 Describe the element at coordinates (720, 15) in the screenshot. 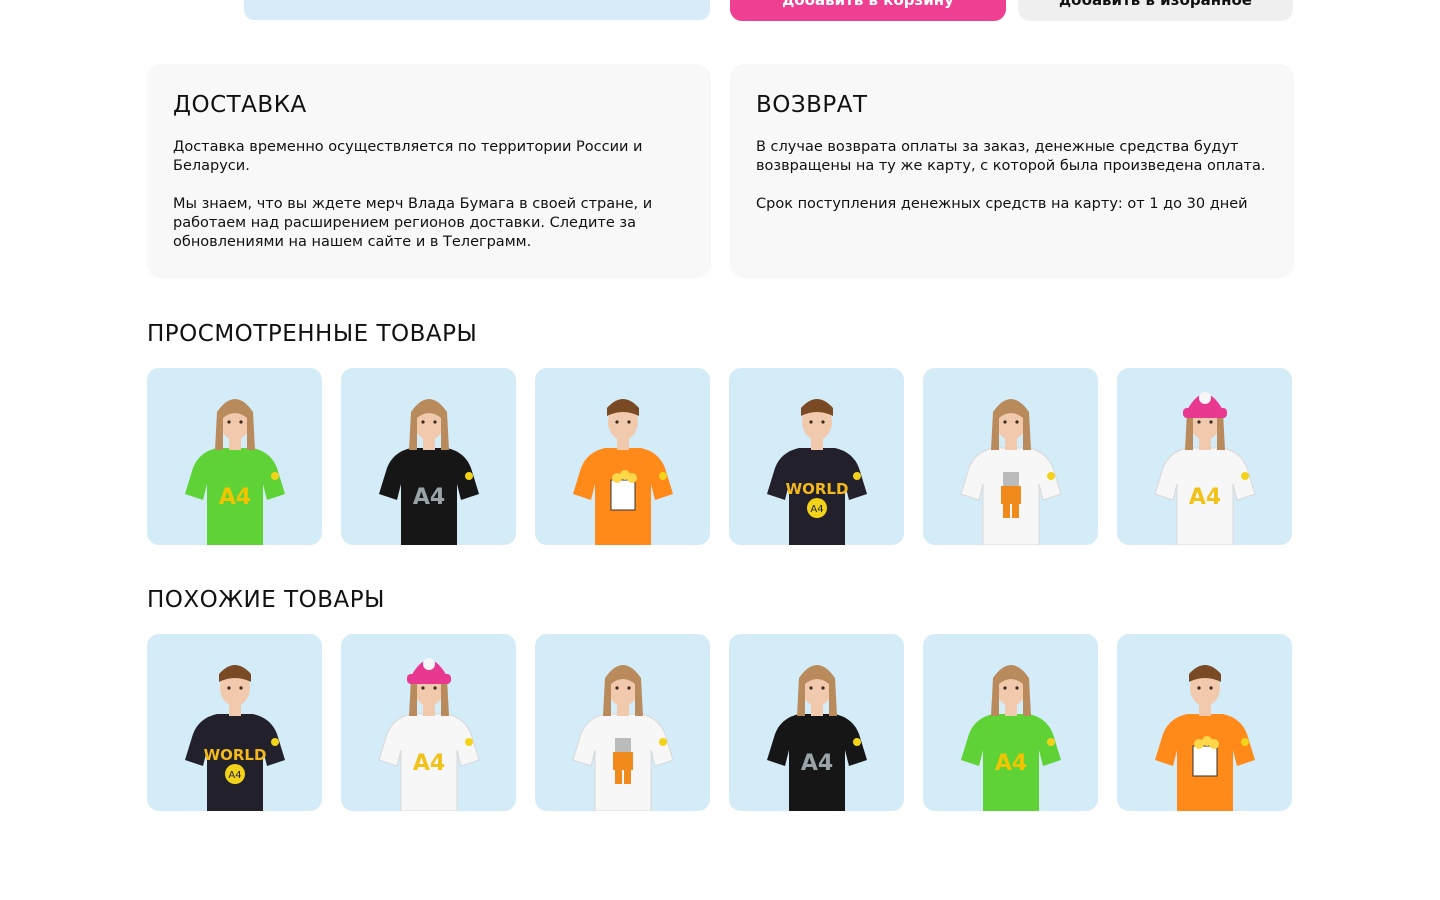

I see `top-strip: добавить в корзину добавить в избранное` at that location.